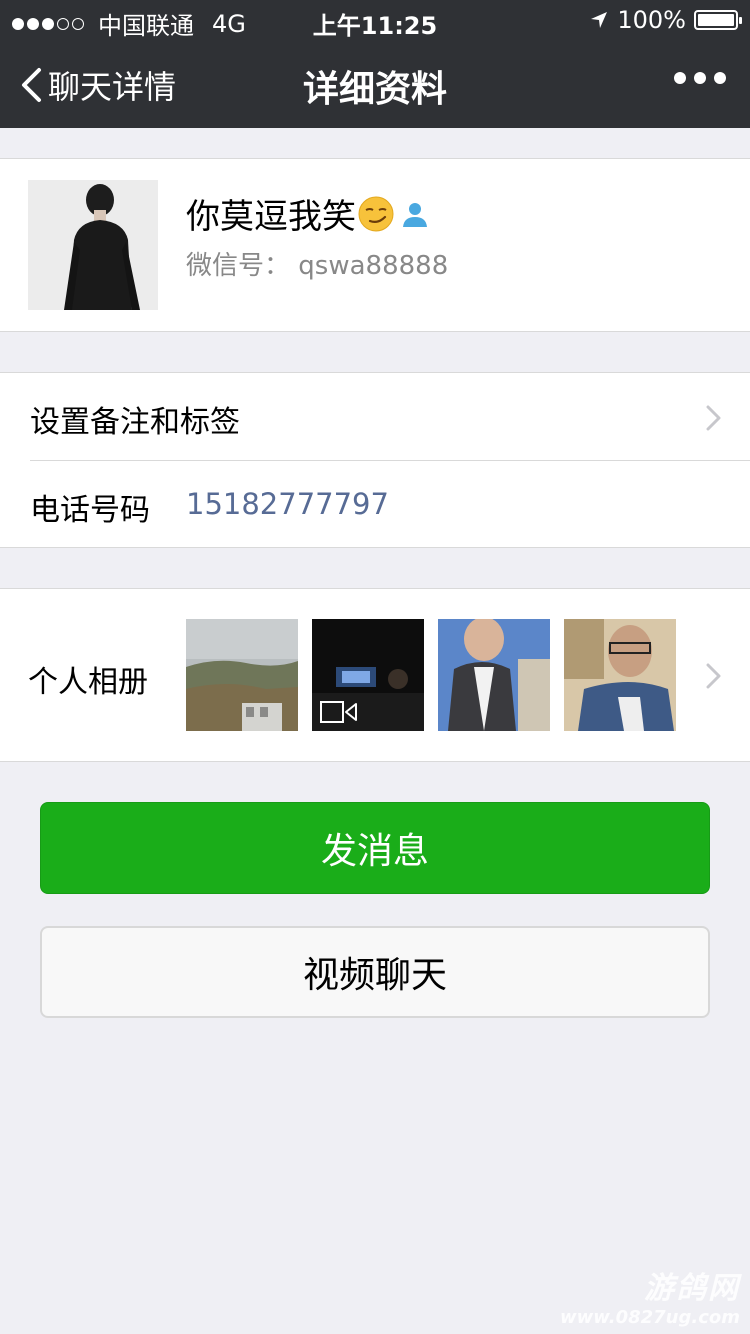 The width and height of the screenshot is (750, 1334). I want to click on wechat-id-label: 微信号：, so click(238, 266).